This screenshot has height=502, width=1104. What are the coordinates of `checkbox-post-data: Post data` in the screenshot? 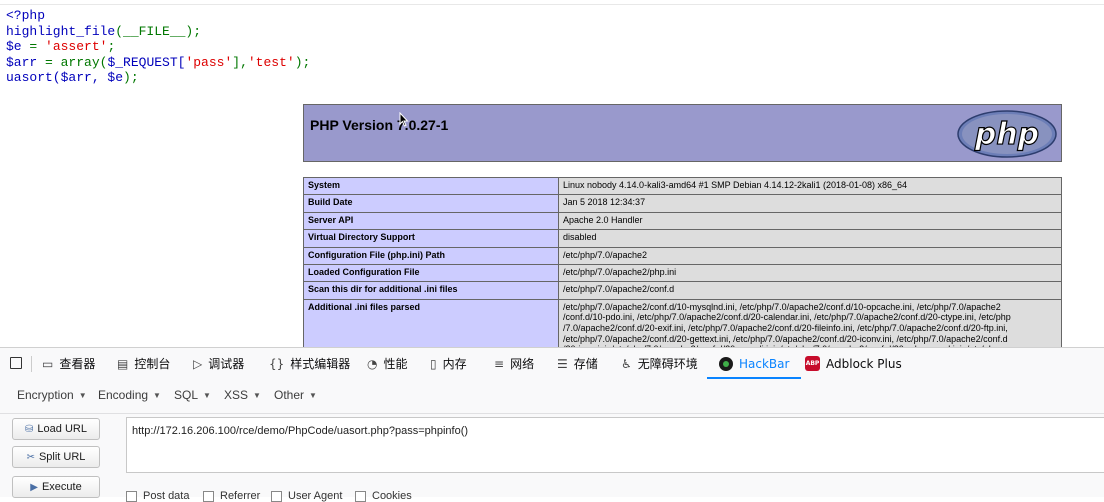 It's located at (157, 496).